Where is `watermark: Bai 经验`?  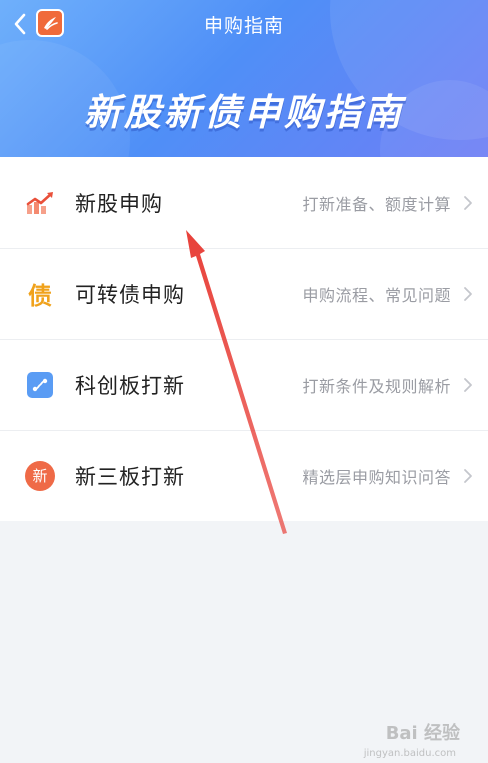 watermark: Bai 经验 is located at coordinates (423, 732).